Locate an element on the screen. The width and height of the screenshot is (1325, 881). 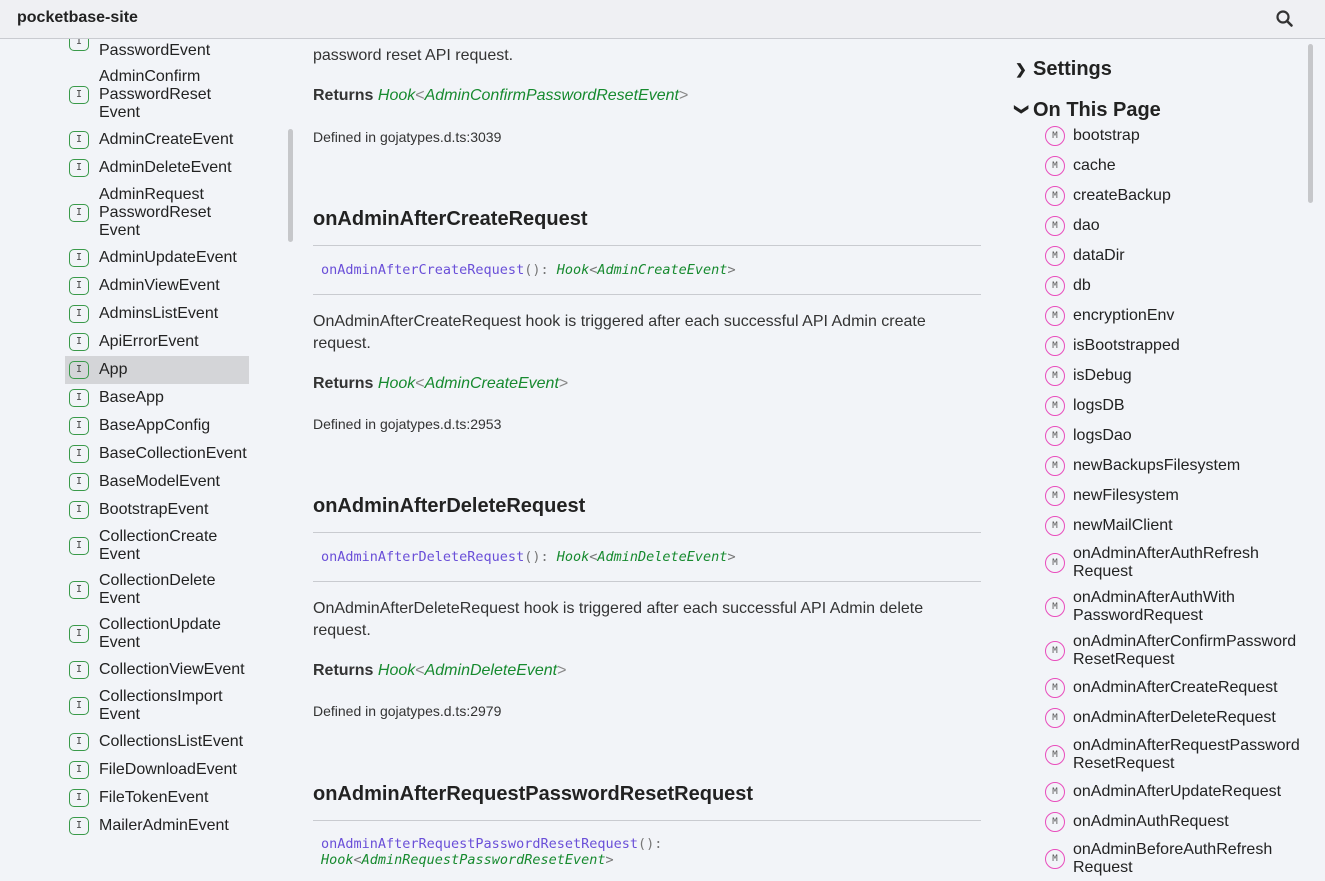
sidebar-item: I AdminConfirm PasswordReset Event is located at coordinates (157, 95).